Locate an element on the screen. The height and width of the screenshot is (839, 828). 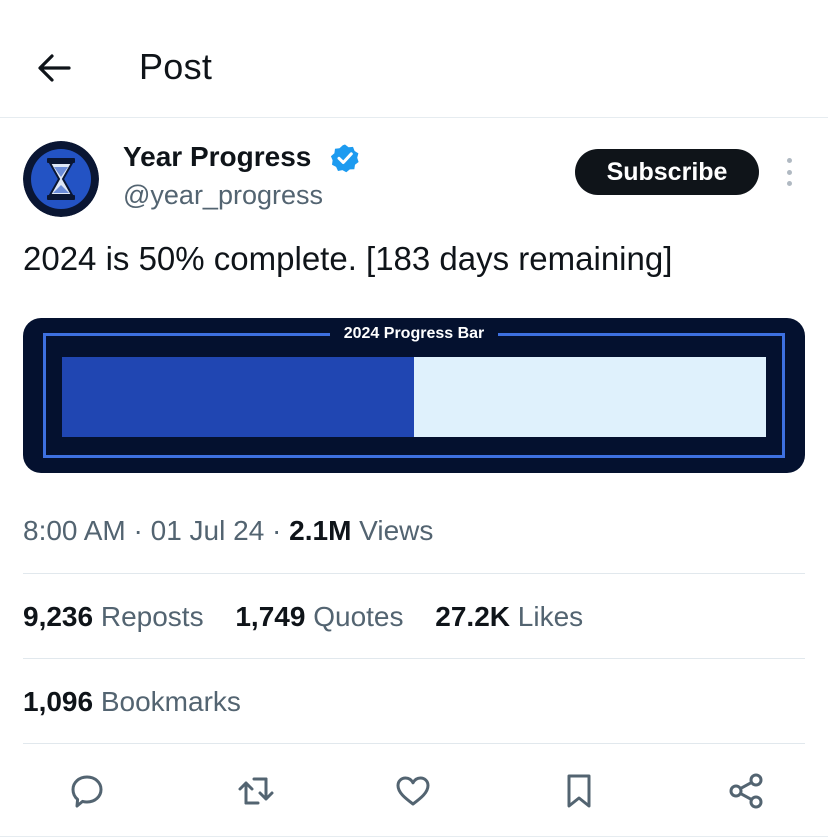
reply-icon is located at coordinates (87, 791).